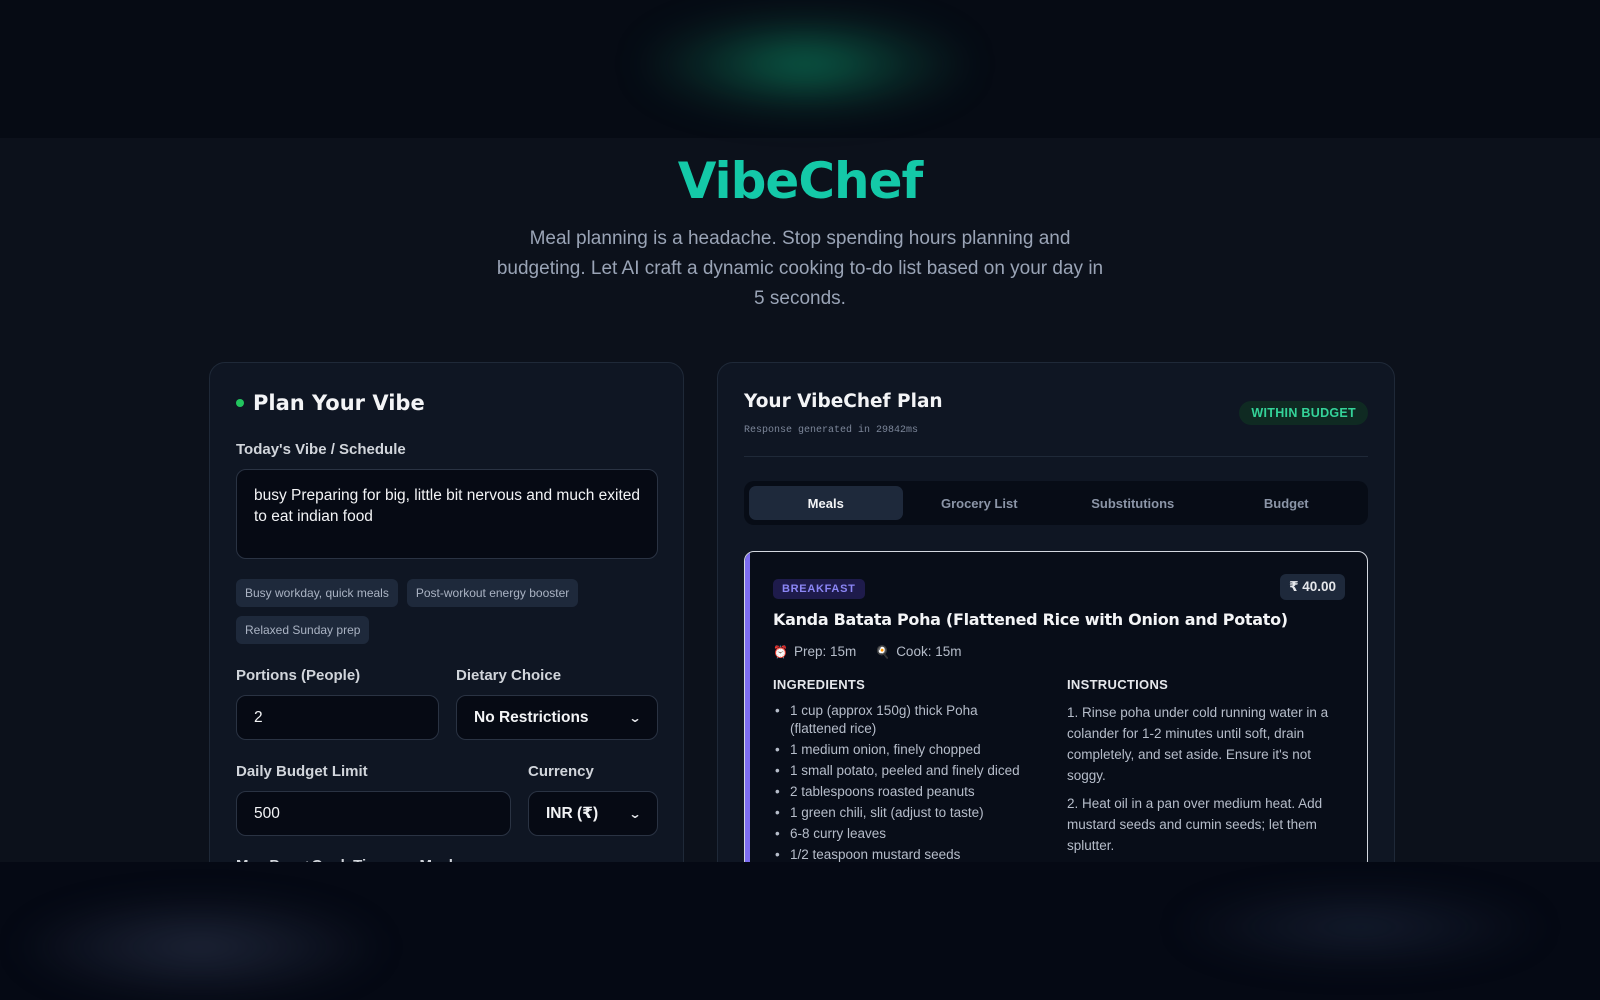  I want to click on top-banner, so click(800, 69).